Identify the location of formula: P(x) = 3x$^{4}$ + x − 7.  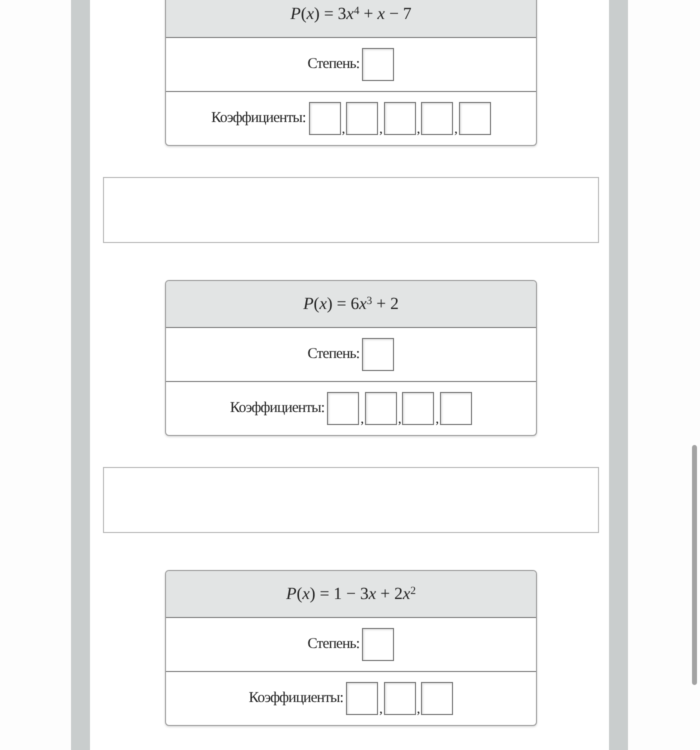
(351, 14).